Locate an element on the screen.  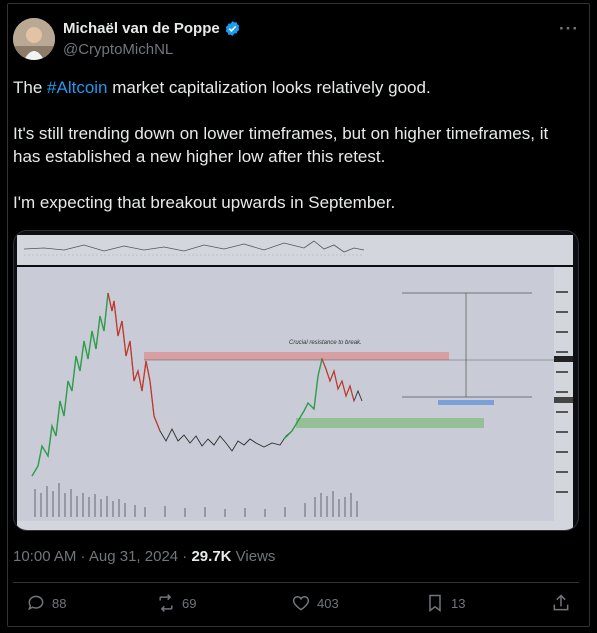
timestamp: 10:00 AM · Aug 31, 2024 · is located at coordinates (102, 556).